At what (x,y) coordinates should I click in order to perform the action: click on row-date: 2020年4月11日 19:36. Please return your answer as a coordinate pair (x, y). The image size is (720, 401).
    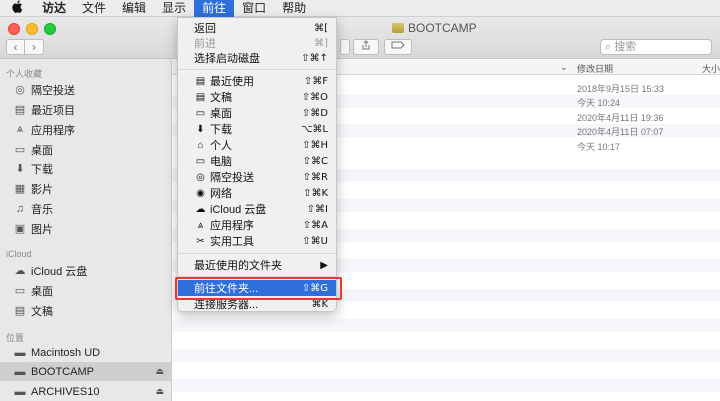
    Looking at the image, I should click on (620, 118).